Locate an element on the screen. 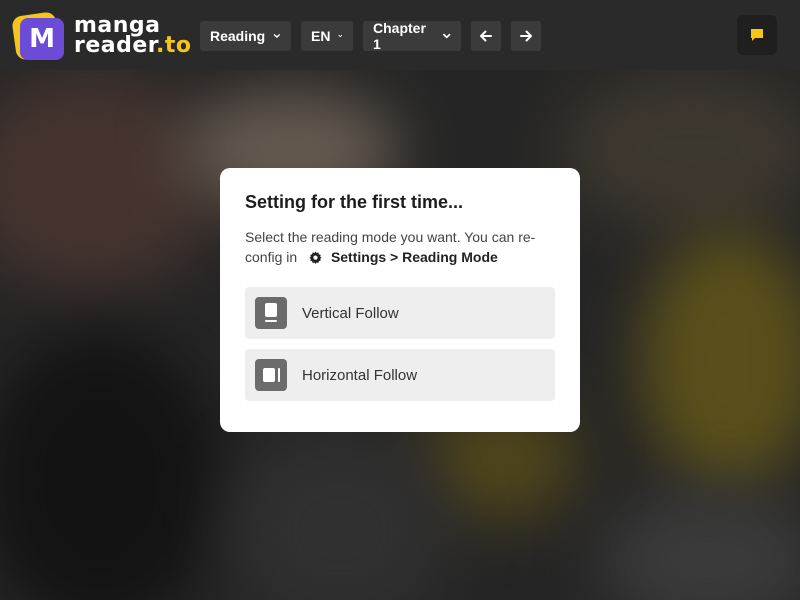 This screenshot has width=800, height=600. language-label: EN is located at coordinates (321, 36).